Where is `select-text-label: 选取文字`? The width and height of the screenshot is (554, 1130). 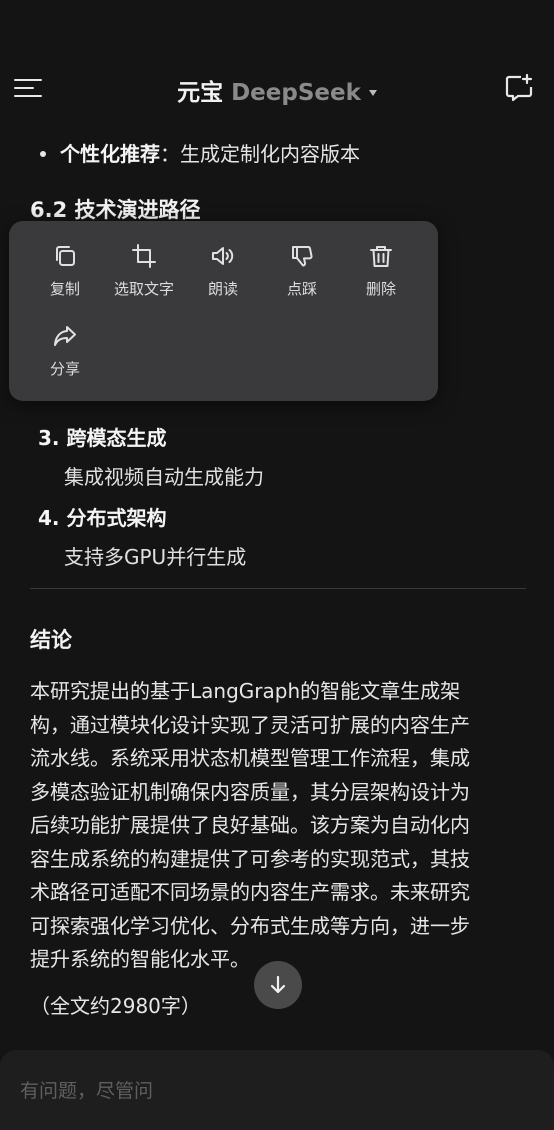 select-text-label: 选取文字 is located at coordinates (143, 289).